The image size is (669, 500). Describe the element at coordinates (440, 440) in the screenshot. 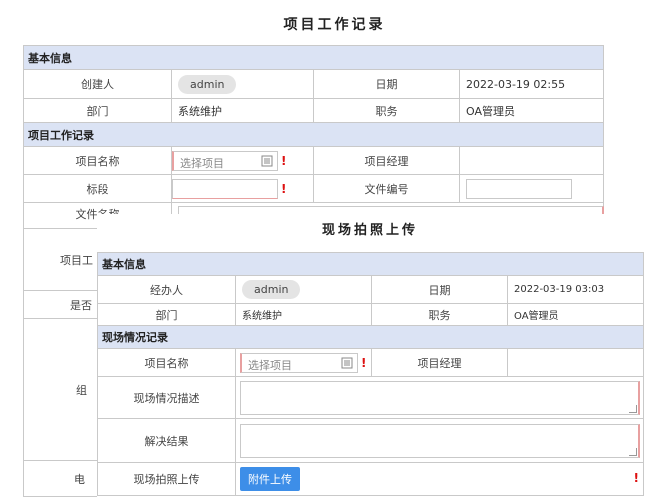

I see `solution-textarea` at that location.